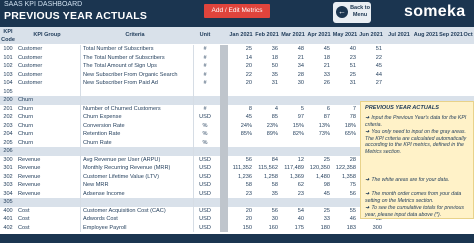 The height and width of the screenshot is (243, 474). What do you see at coordinates (137, 49) in the screenshot?
I see `criteria-cell: Total Number of Subscribers` at bounding box center [137, 49].